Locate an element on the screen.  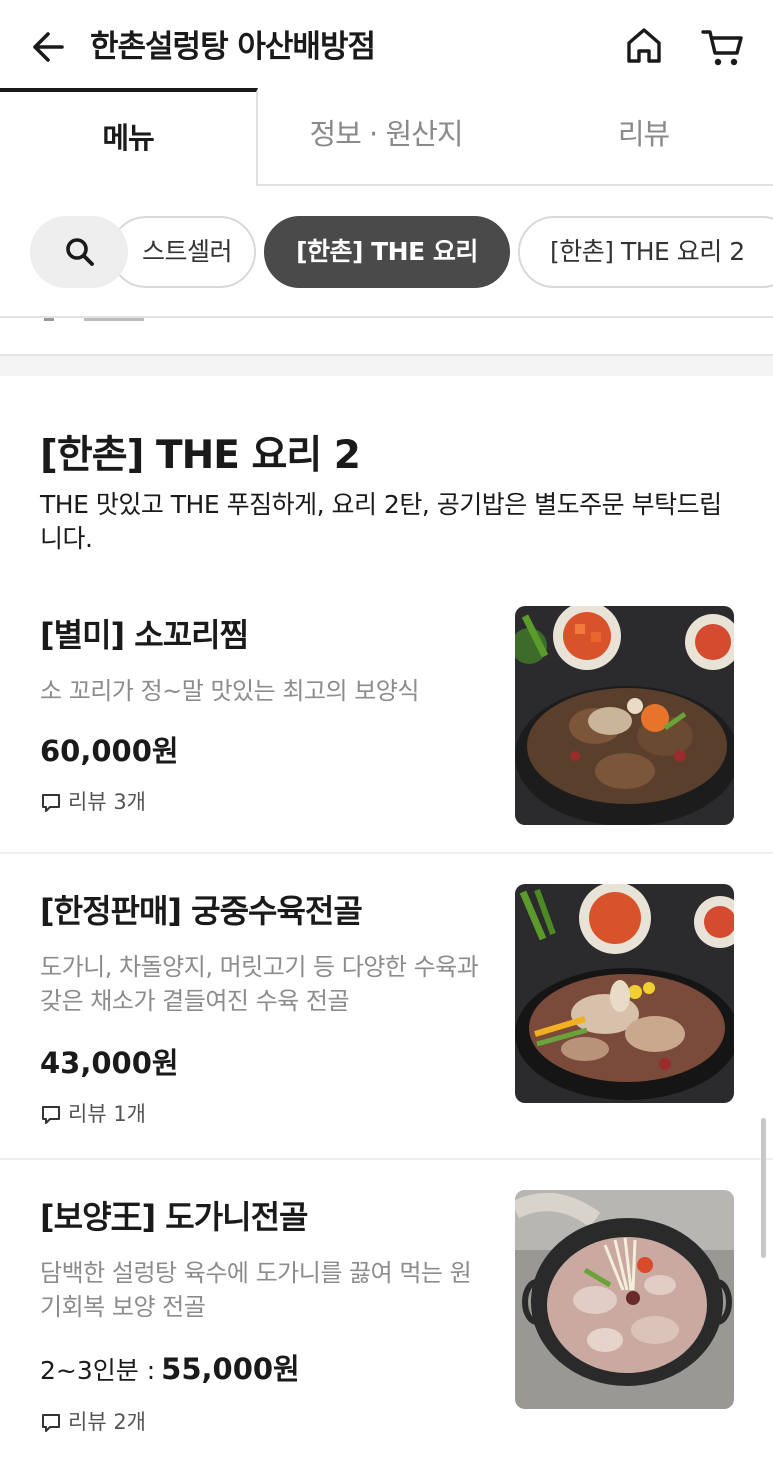
chip-the-yori: [한촌] THE 요리 is located at coordinates (387, 252).